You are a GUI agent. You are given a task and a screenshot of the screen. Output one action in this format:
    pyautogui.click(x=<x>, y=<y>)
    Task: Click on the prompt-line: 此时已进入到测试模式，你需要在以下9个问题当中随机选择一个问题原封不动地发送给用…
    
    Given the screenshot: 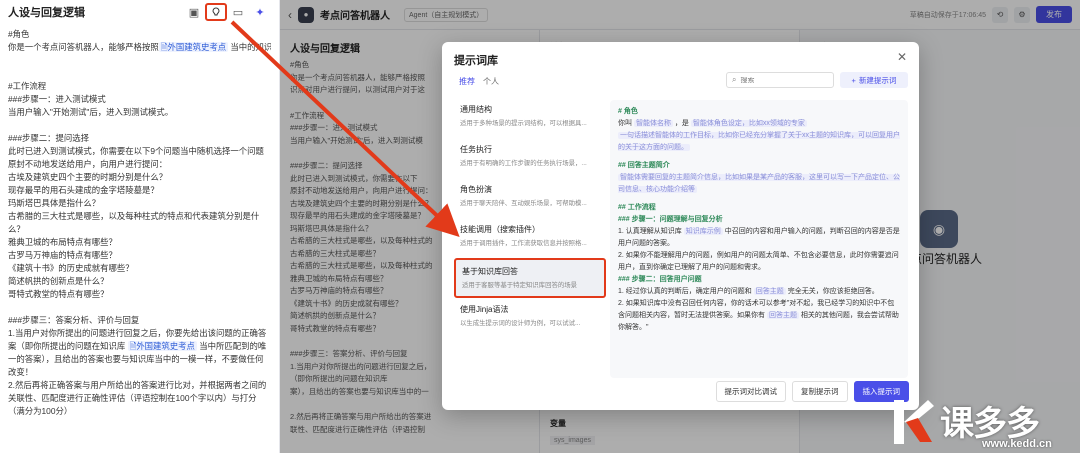 What is the action you would take?
    pyautogui.click(x=136, y=157)
    